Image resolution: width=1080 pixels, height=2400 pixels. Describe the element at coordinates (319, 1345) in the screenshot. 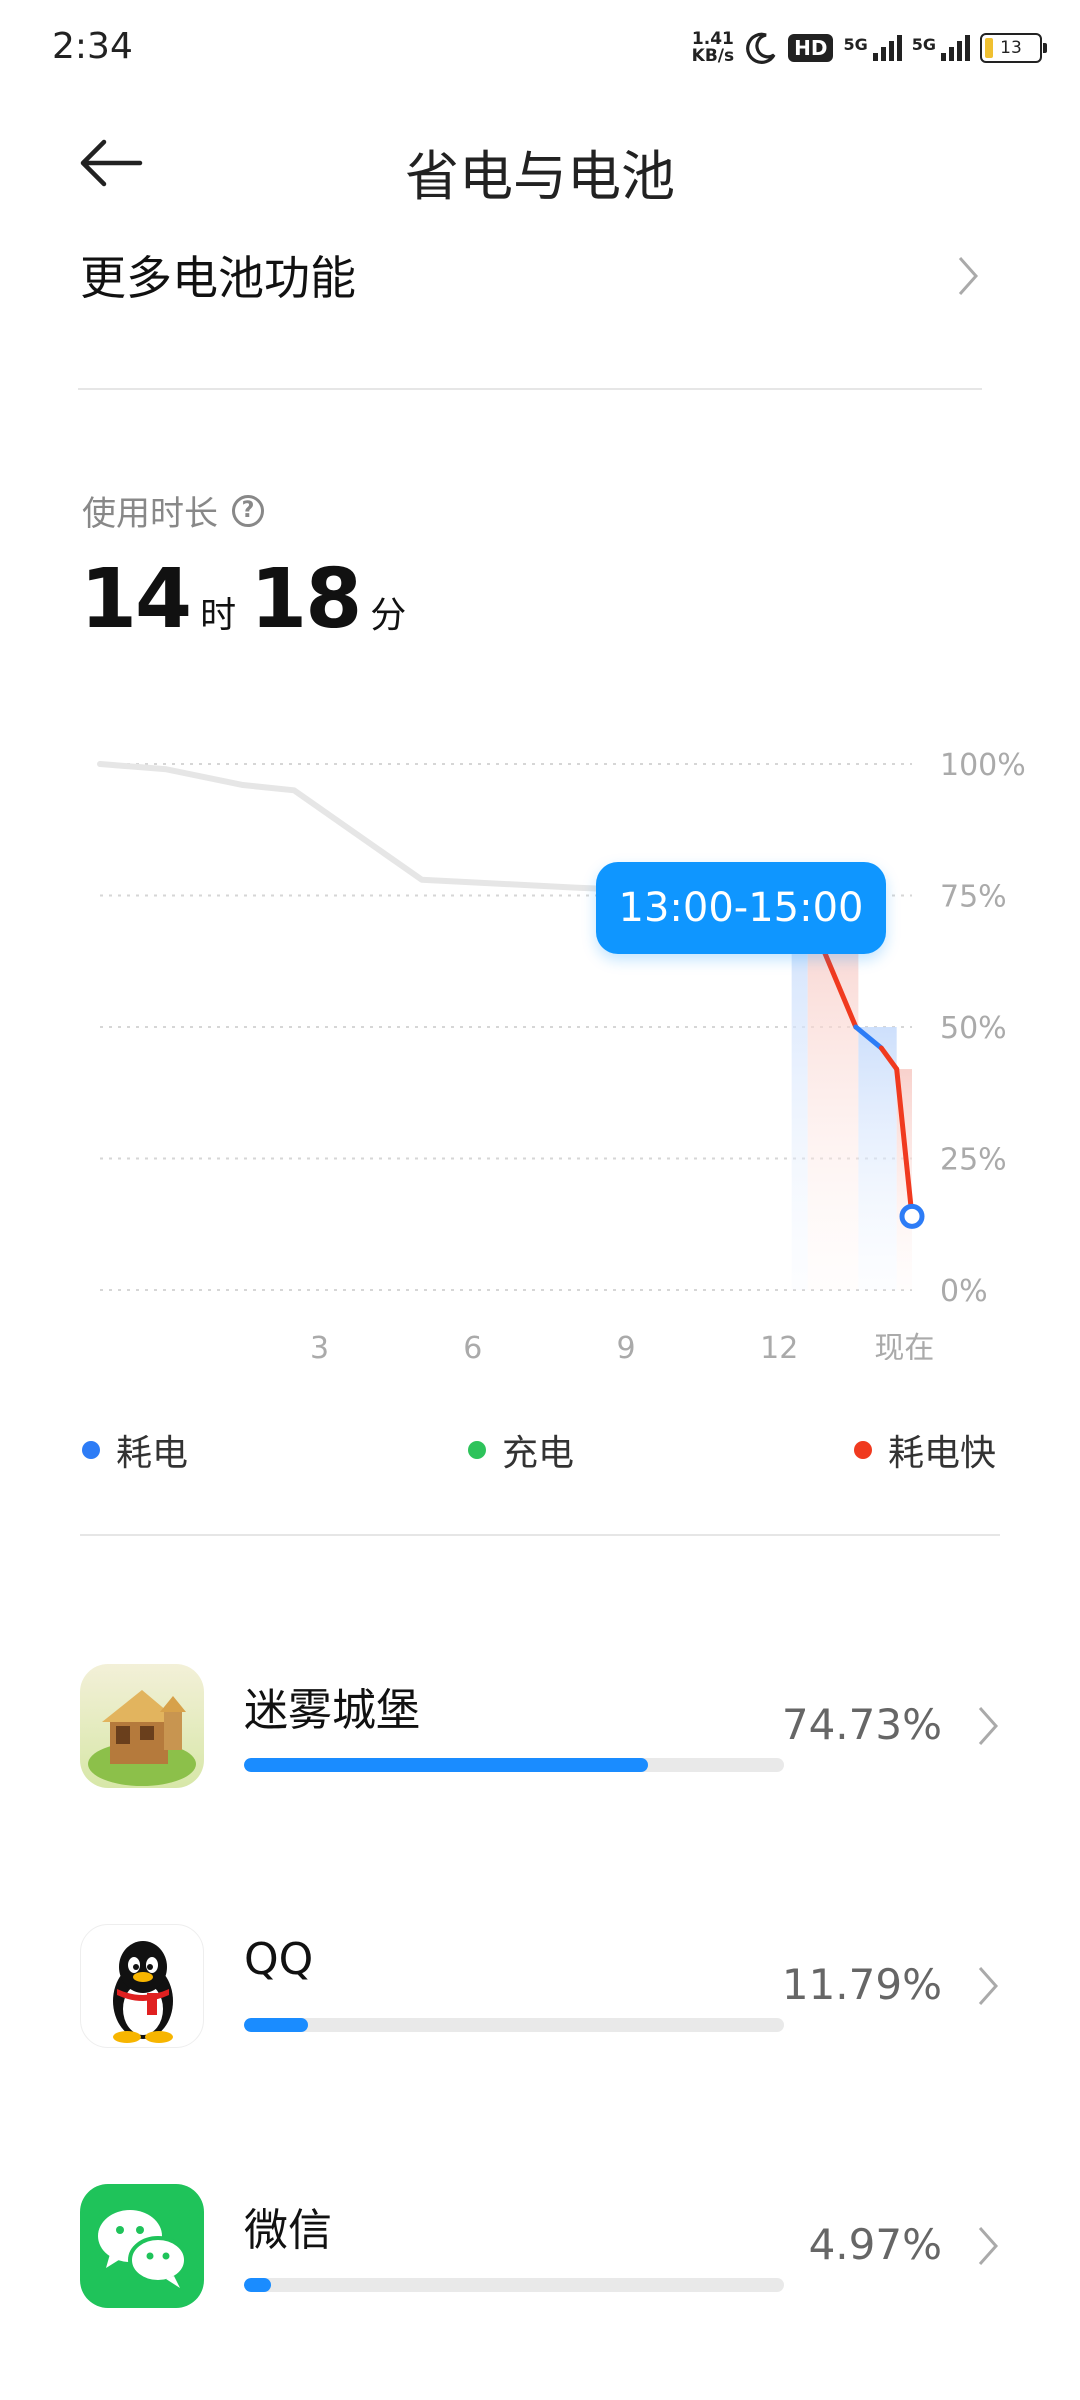

I see `x-tick-label: 3` at that location.